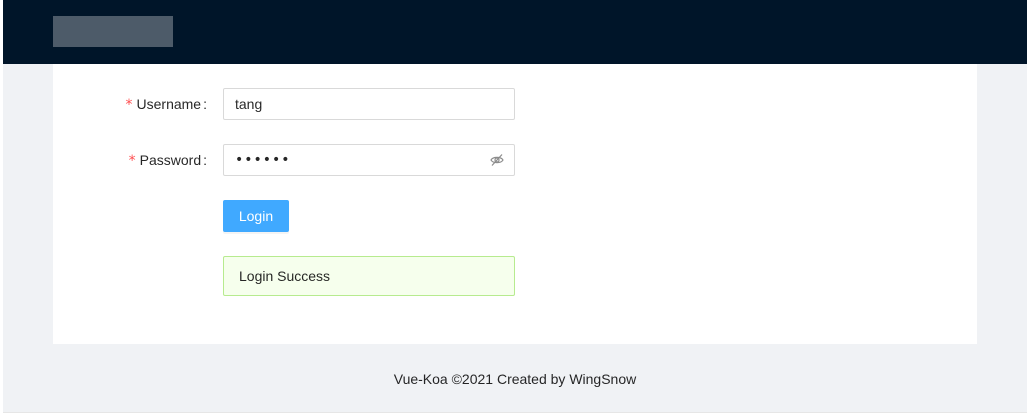 The image size is (1029, 415). Describe the element at coordinates (113, 31) in the screenshot. I see `logo-placeholder` at that location.